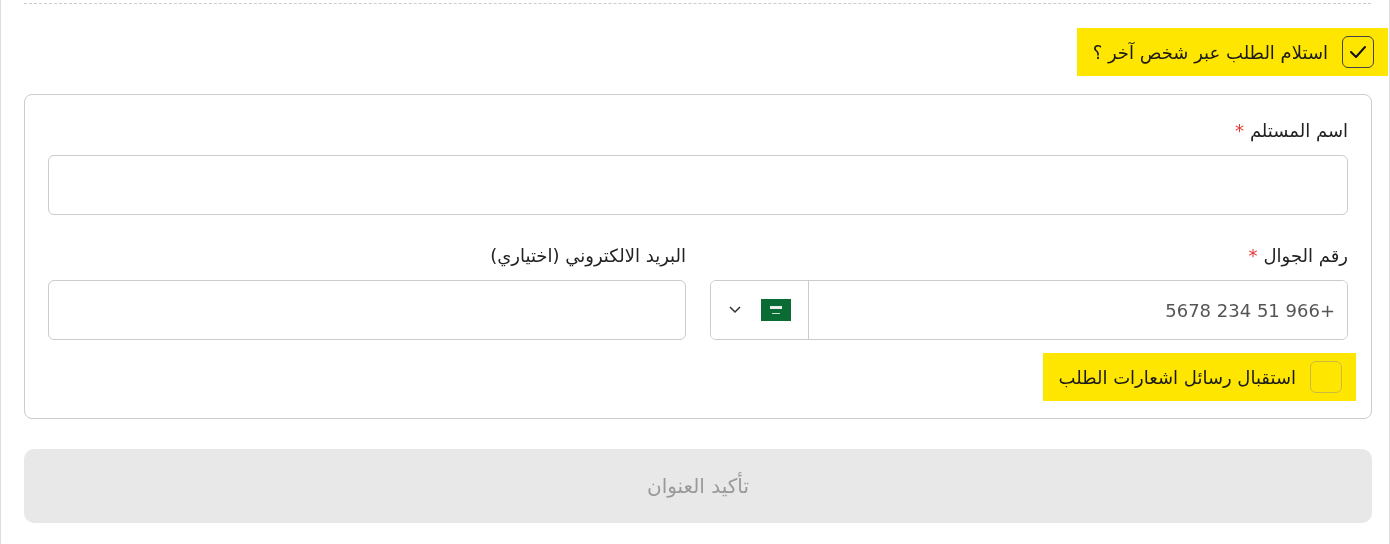 This screenshot has width=1390, height=544. Describe the element at coordinates (1210, 52) in the screenshot. I see `checkbox-label: استلام الطلب عبر شخص آخر ؟` at that location.